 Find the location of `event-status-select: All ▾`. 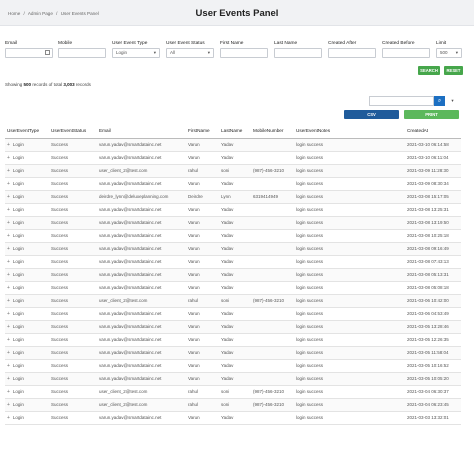

event-status-select: All ▾ is located at coordinates (190, 53).